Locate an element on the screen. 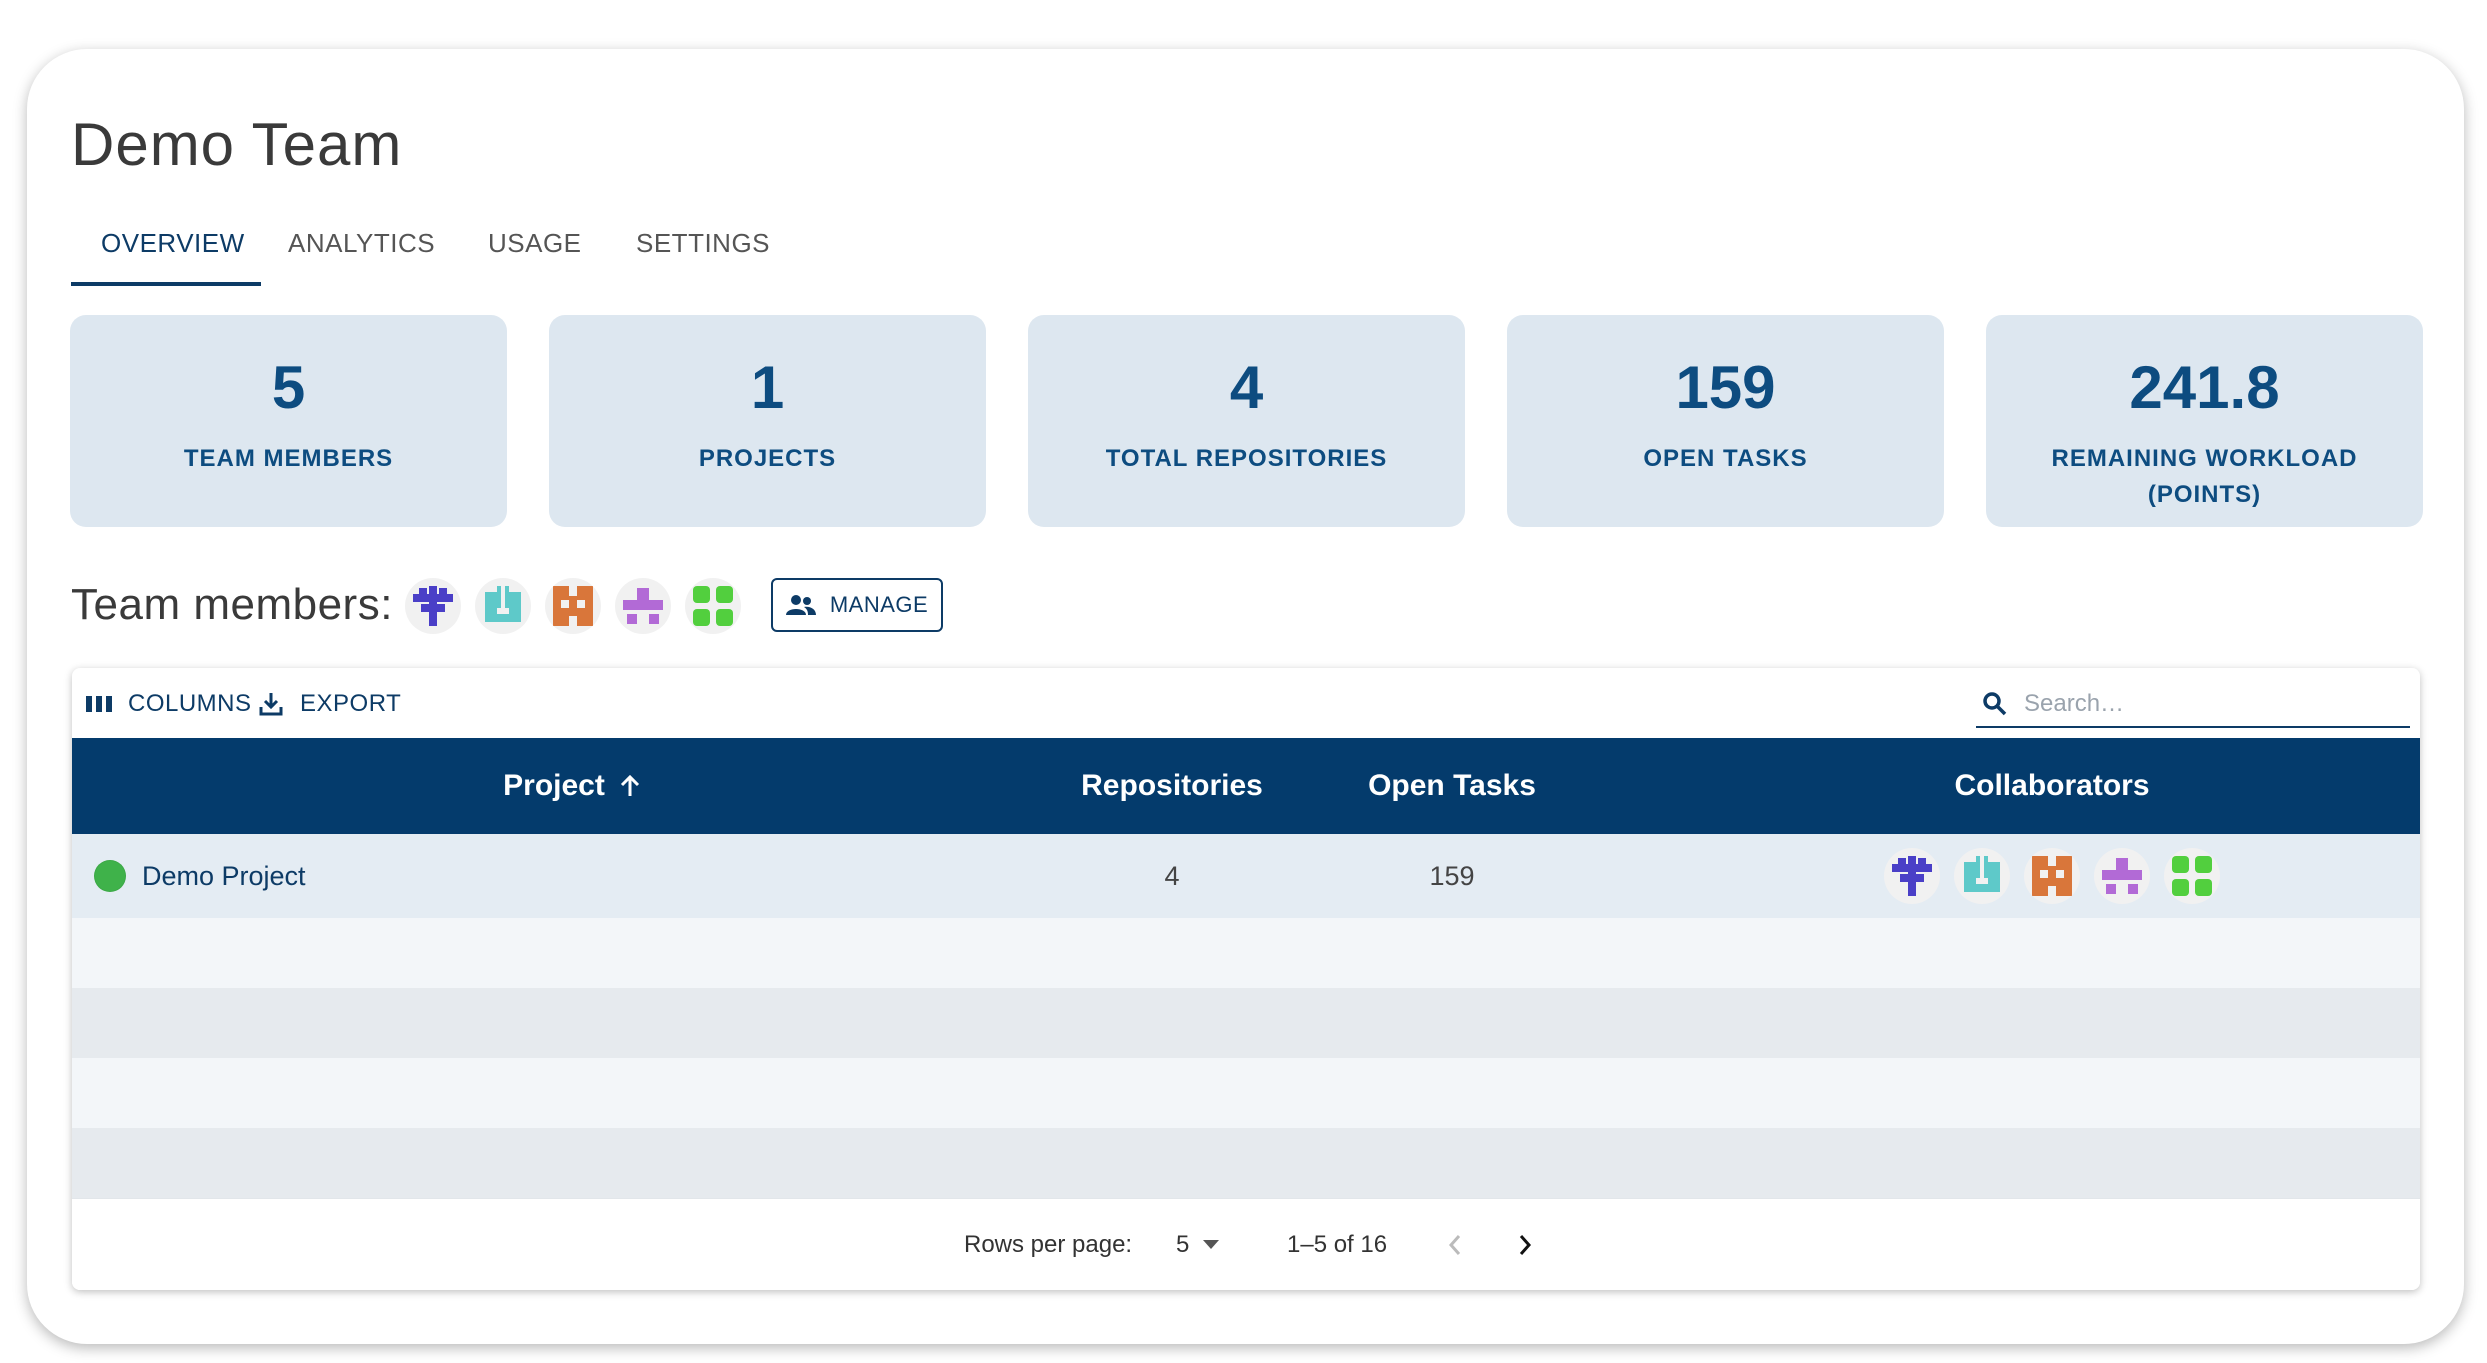 This screenshot has height=1363, width=2487. tab-overview: OVERVIEW is located at coordinates (173, 243).